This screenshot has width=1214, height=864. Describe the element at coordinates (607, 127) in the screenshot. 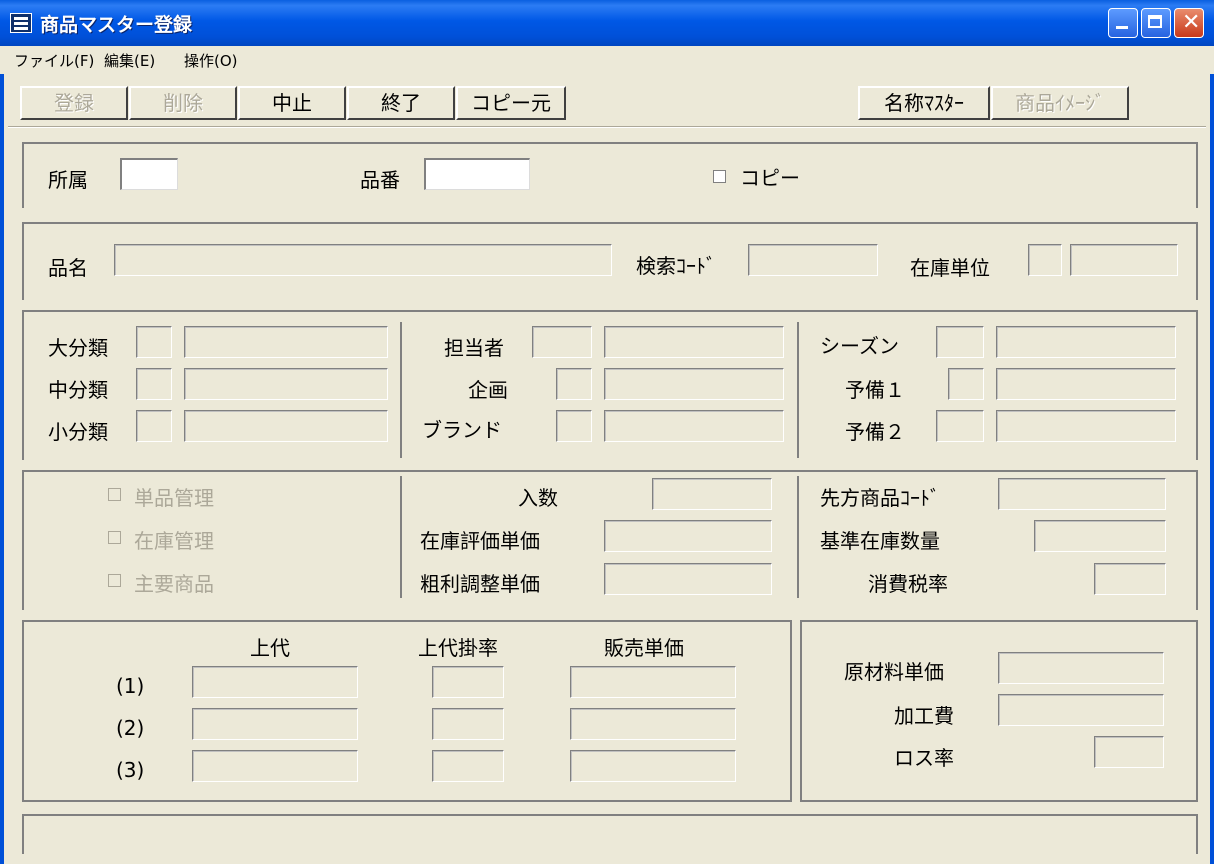

I see `toolbar-separator` at that location.